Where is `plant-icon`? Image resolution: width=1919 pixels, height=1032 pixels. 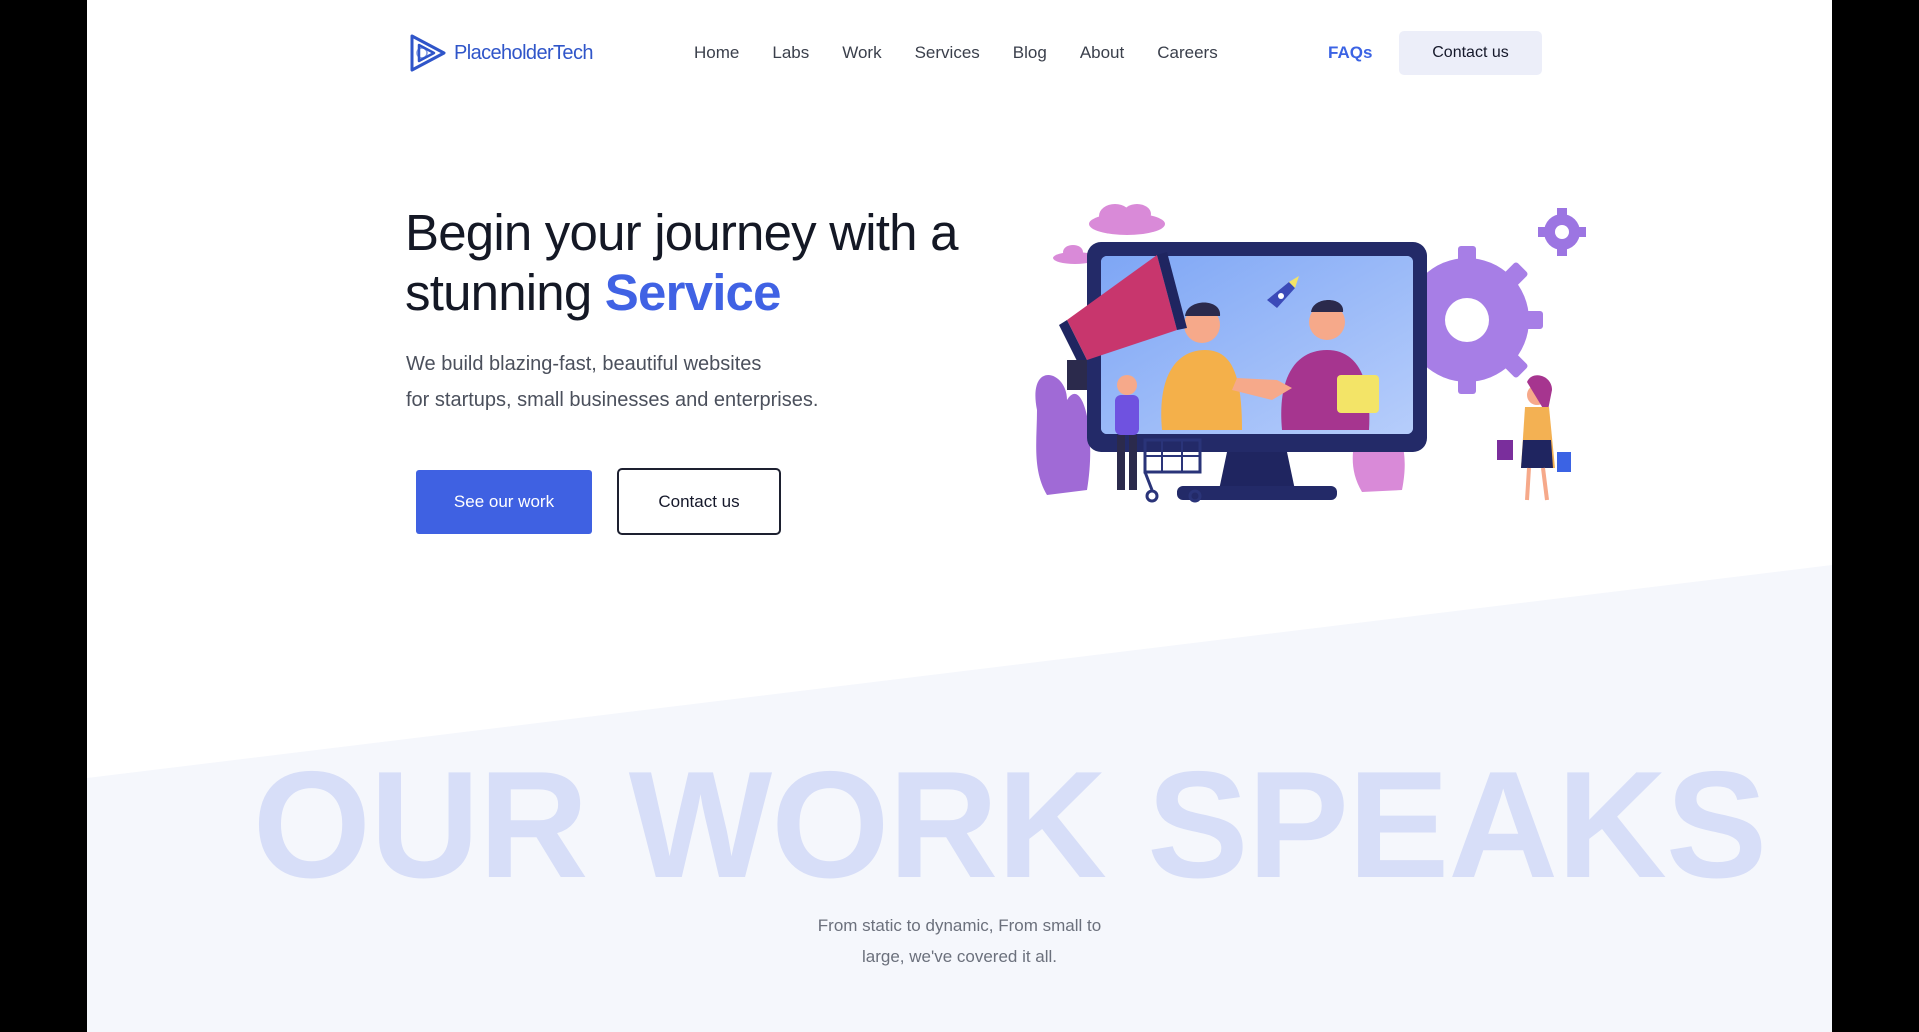 plant-icon is located at coordinates (1063, 435).